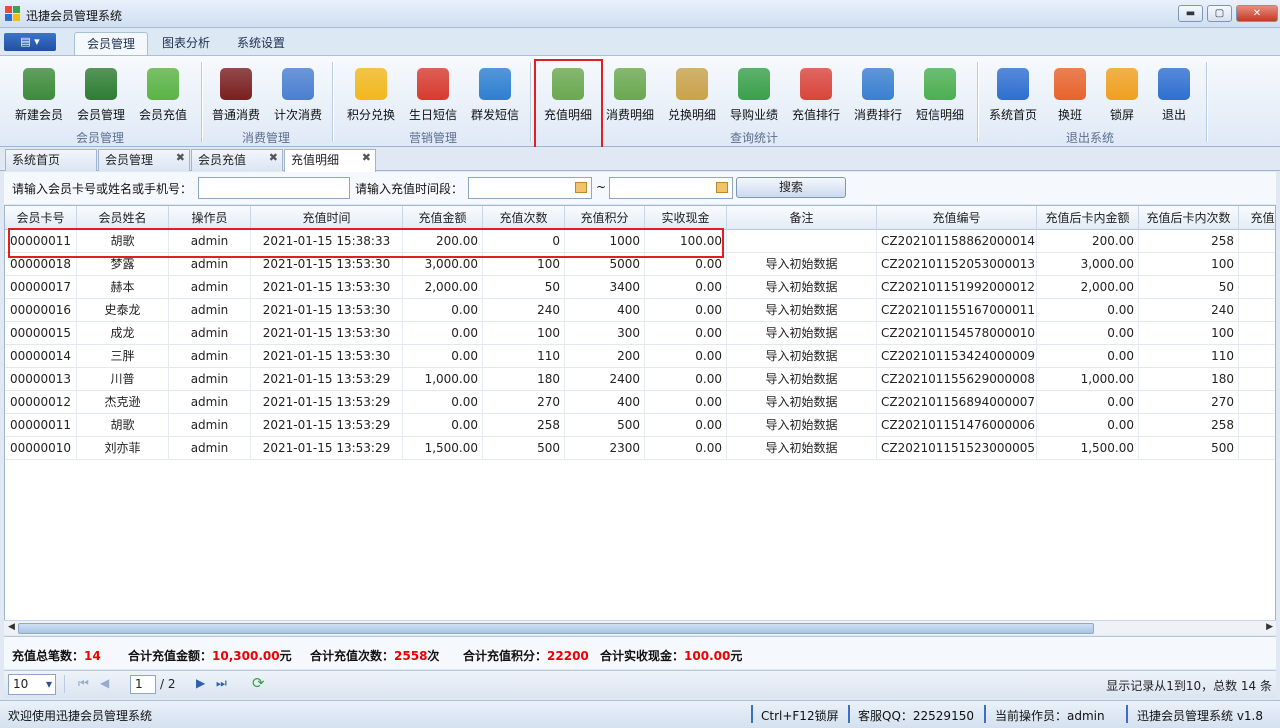 This screenshot has height=728, width=1280. What do you see at coordinates (754, 84) in the screenshot?
I see `sales-chart-icon` at bounding box center [754, 84].